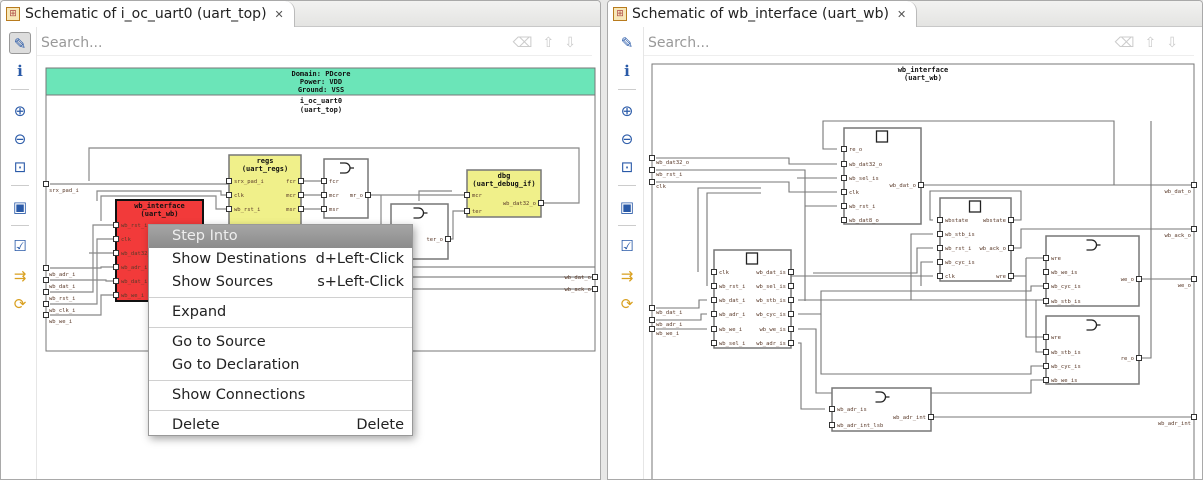  I want to click on menu-item-expand: Expand, so click(280, 312).